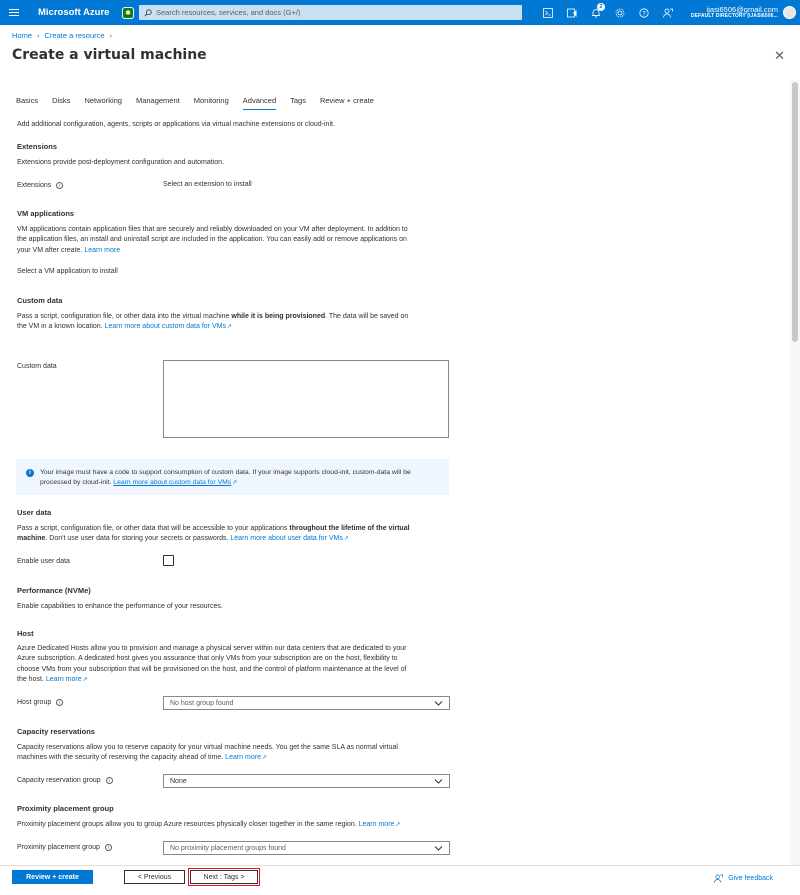 The width and height of the screenshot is (800, 895). I want to click on global-search, so click(330, 12).